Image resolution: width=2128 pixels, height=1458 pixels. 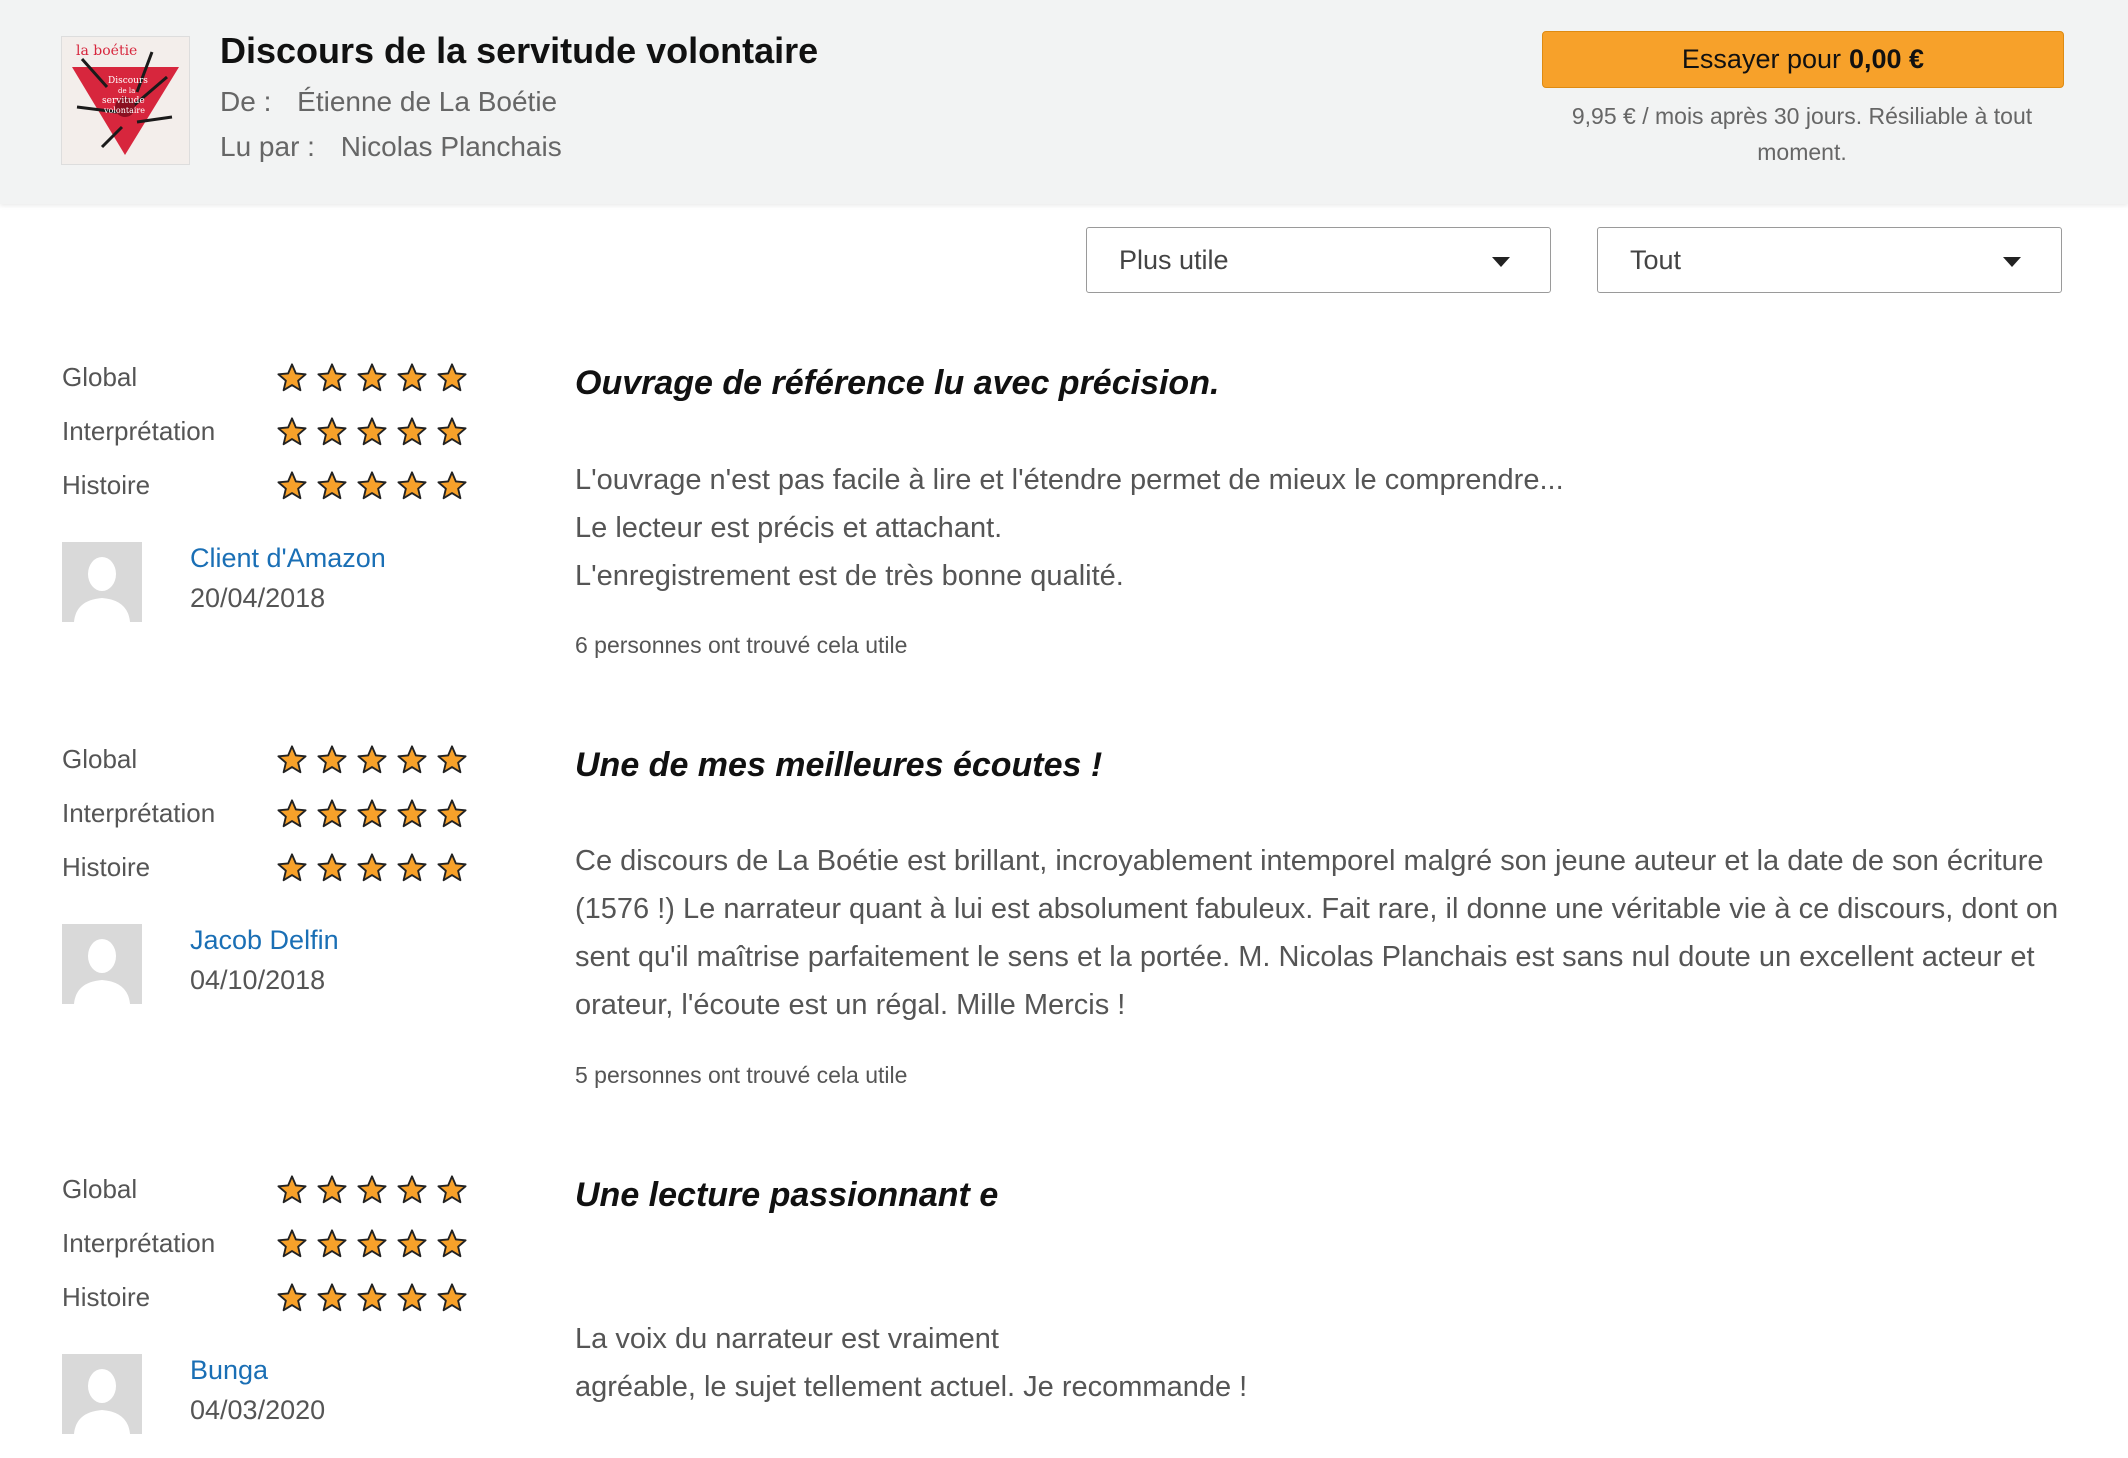 I want to click on cover-title-text-3: servitude, so click(x=123, y=101).